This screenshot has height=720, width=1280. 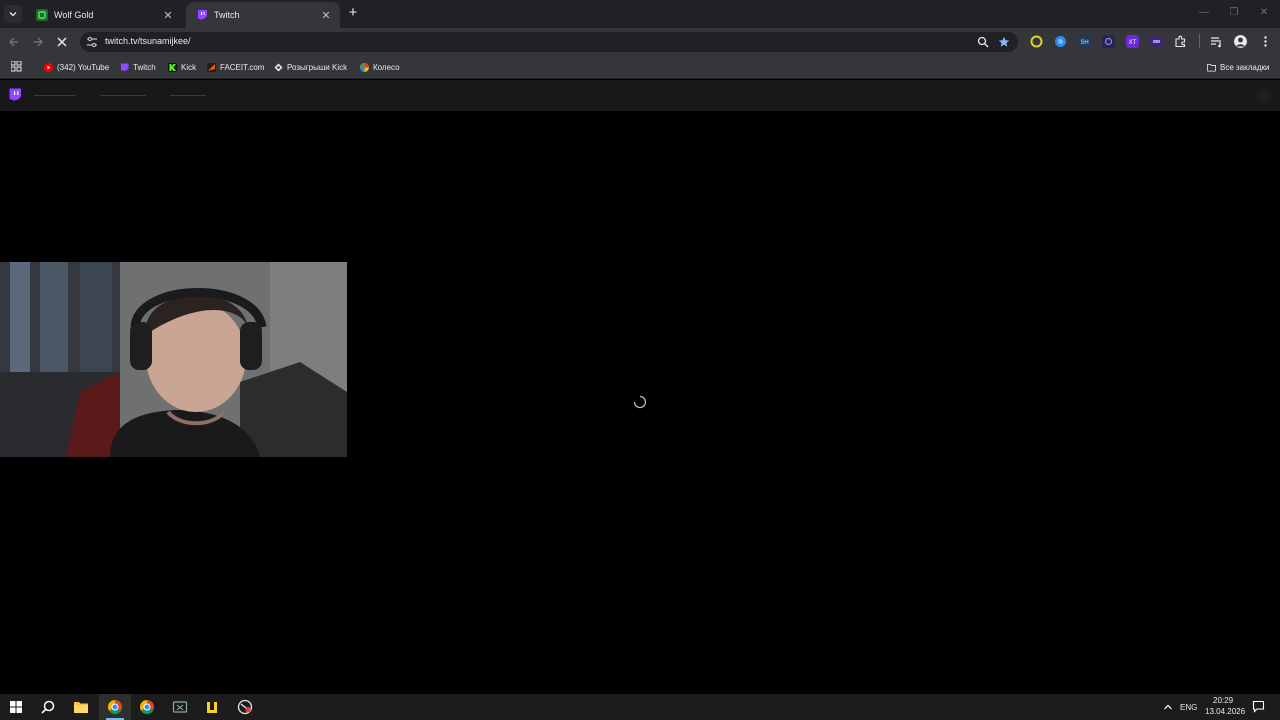 I want to click on bookmark-label: Kick, so click(x=189, y=67).